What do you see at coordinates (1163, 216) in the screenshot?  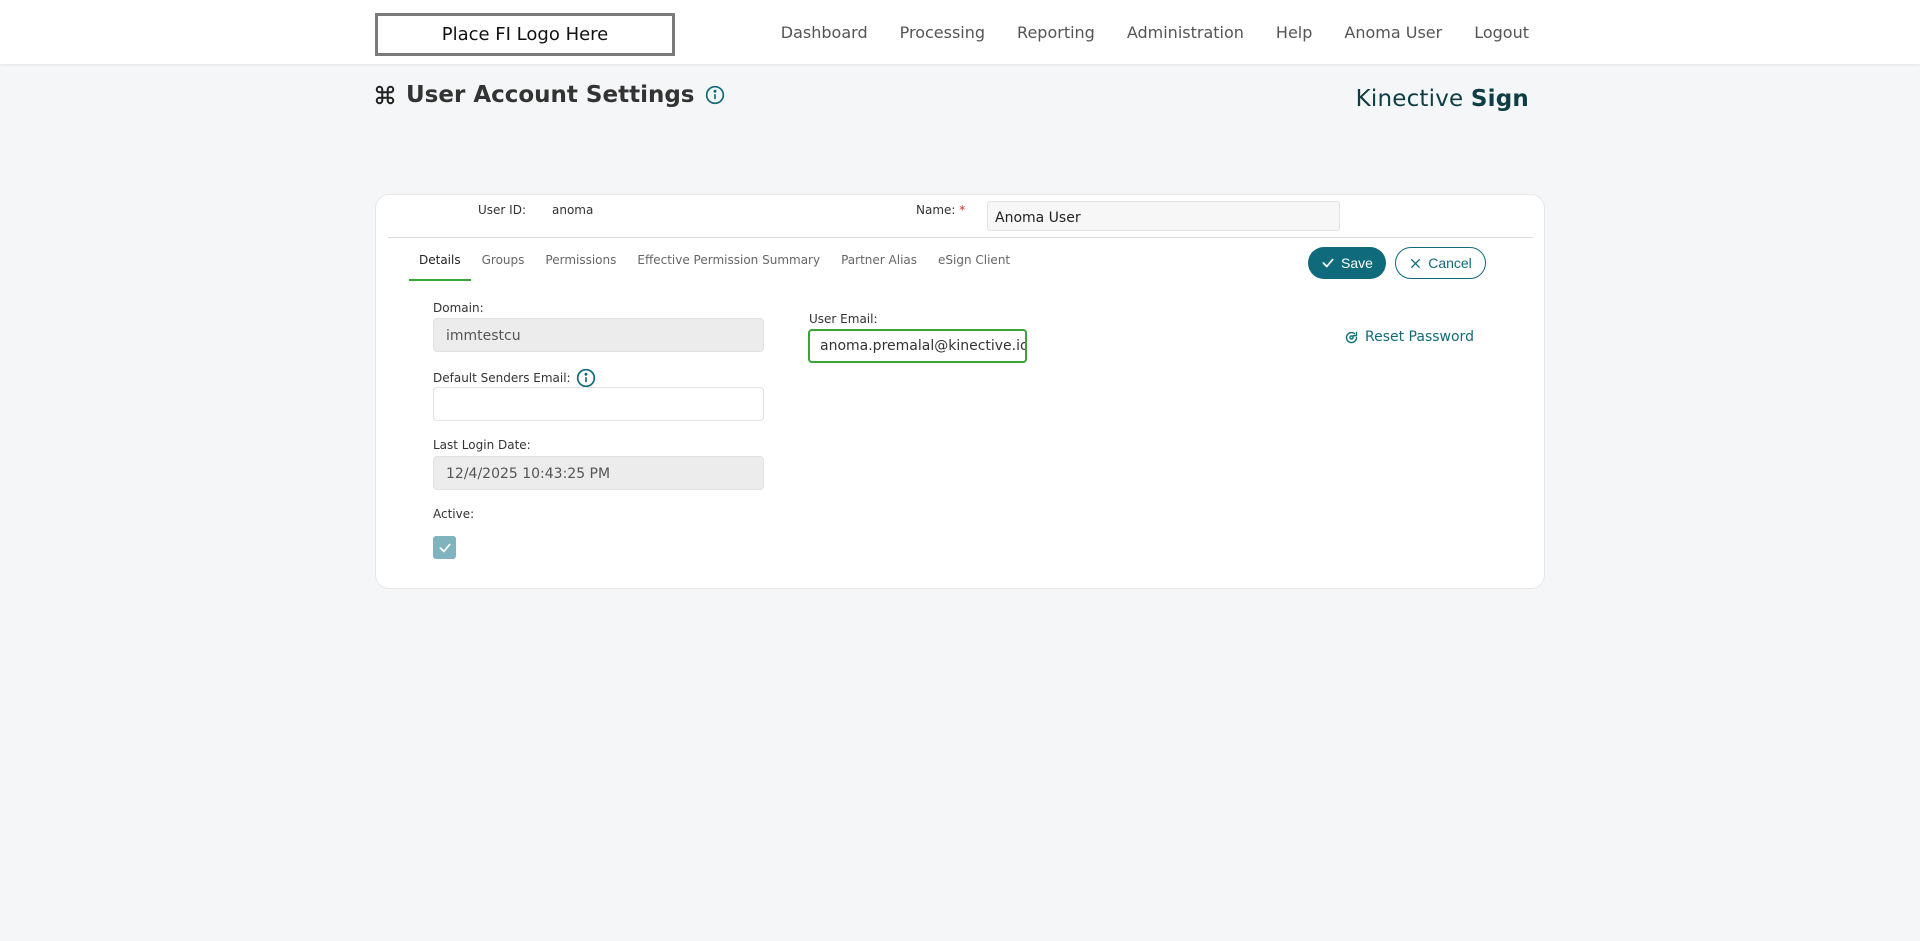 I see `name-input: Anoma User` at bounding box center [1163, 216].